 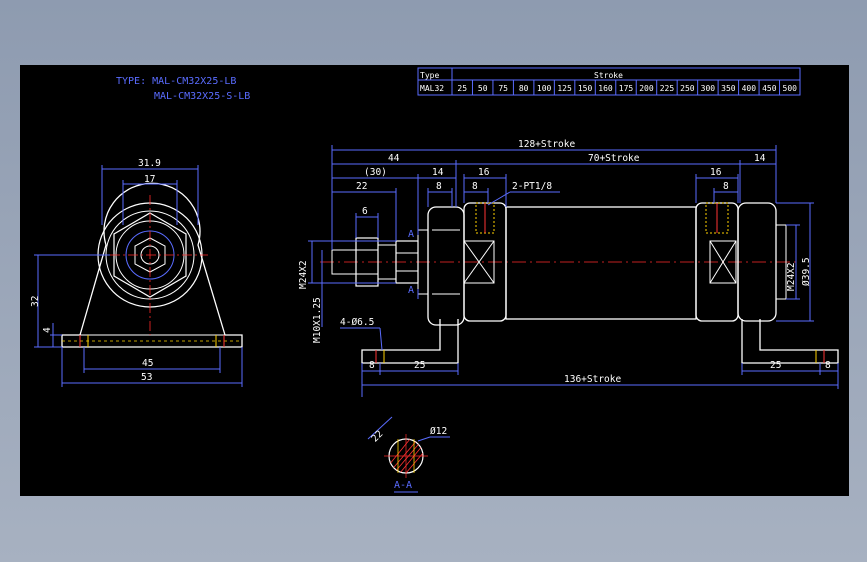 I want to click on dim-8b: 8, so click(x=475, y=186).